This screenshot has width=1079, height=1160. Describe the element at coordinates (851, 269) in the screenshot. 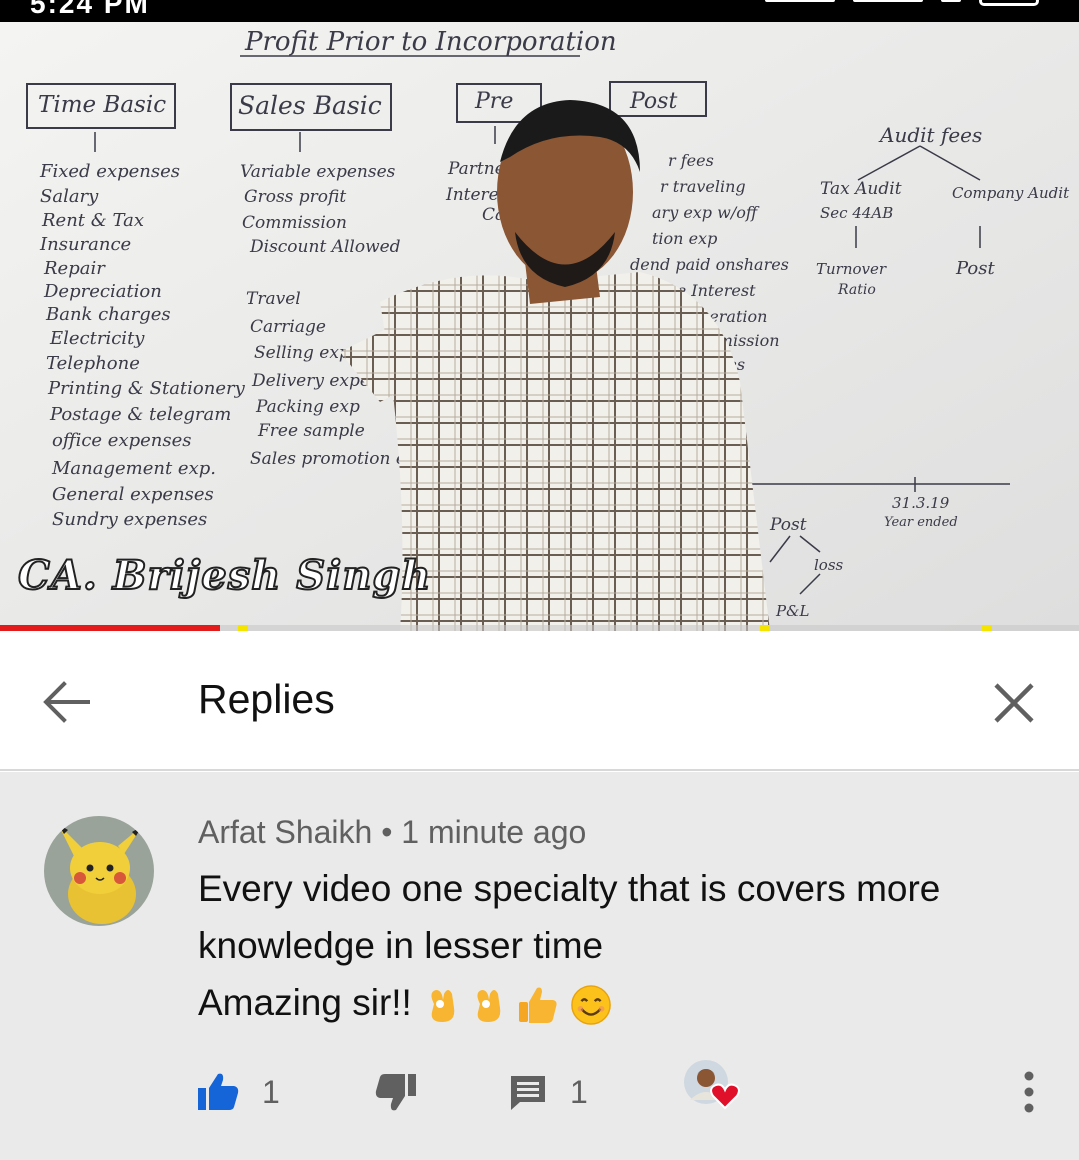

I see `audit-left-result: Turnover` at that location.